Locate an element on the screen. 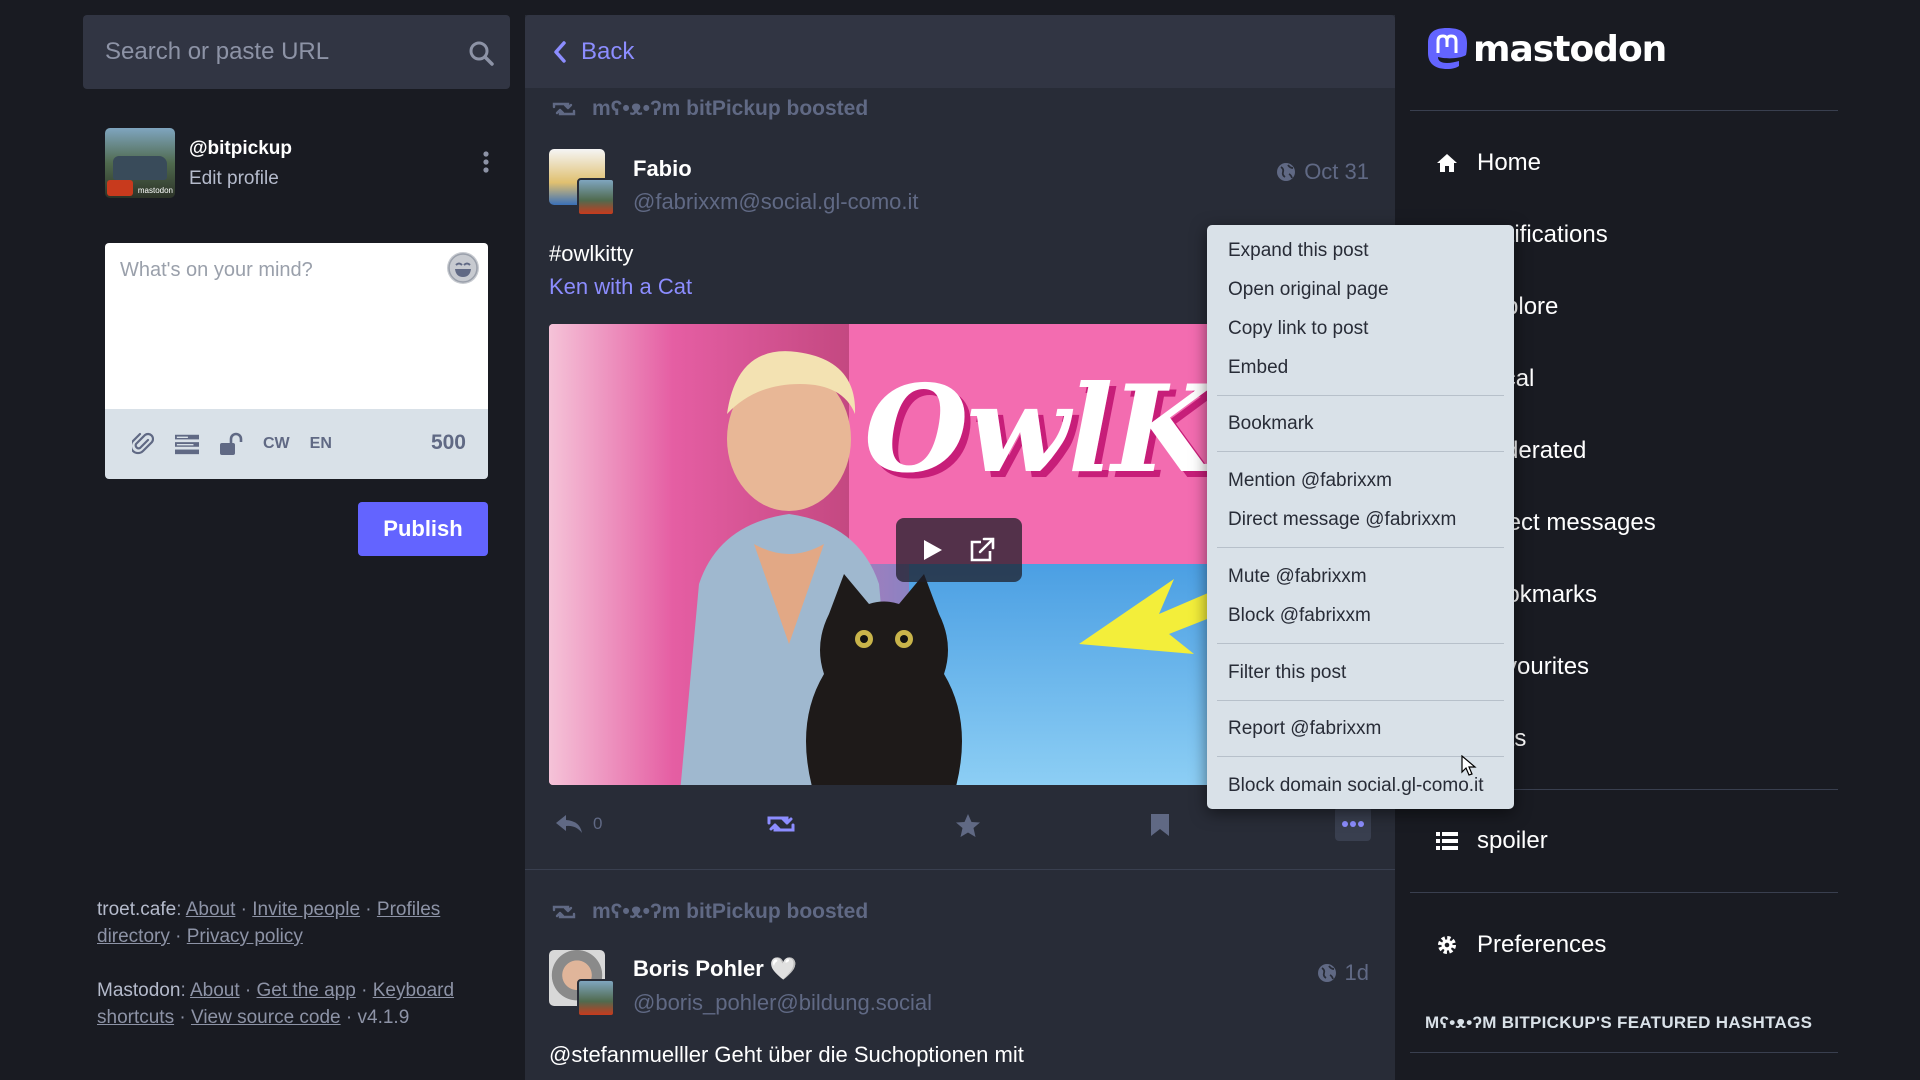 The image size is (1920, 1080). menu-item-mention: Mention @fabrixxm is located at coordinates (1310, 481).